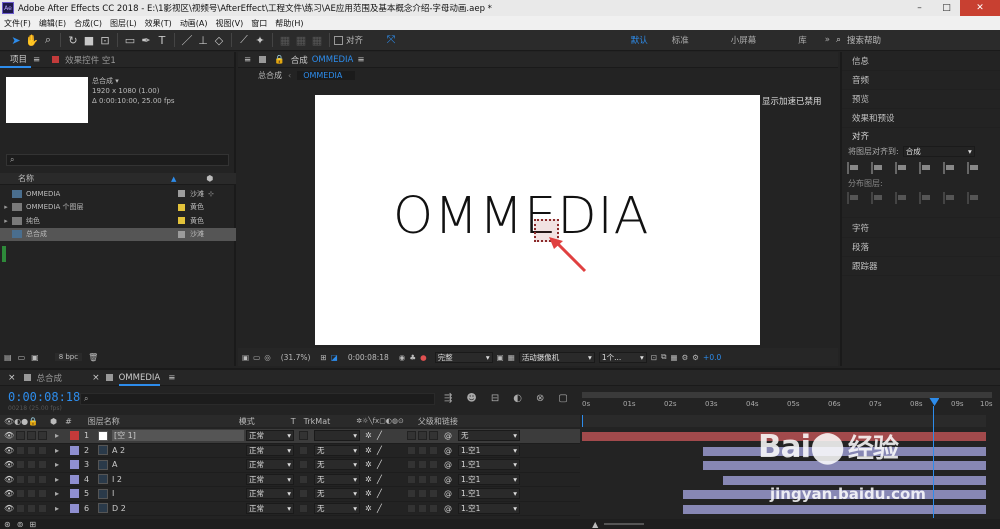 The height and width of the screenshot is (529, 1000). What do you see at coordinates (921, 80) in the screenshot?
I see `panel-audio: 音频` at bounding box center [921, 80].